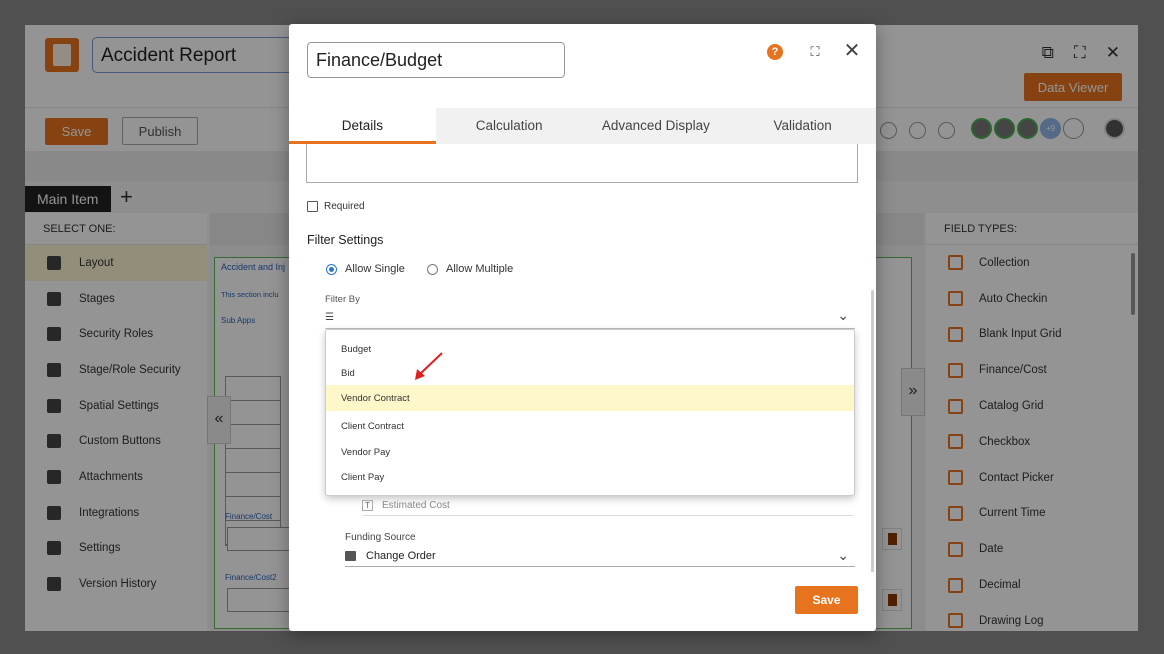  Describe the element at coordinates (401, 555) in the screenshot. I see `funding-source-value: Change Order` at that location.